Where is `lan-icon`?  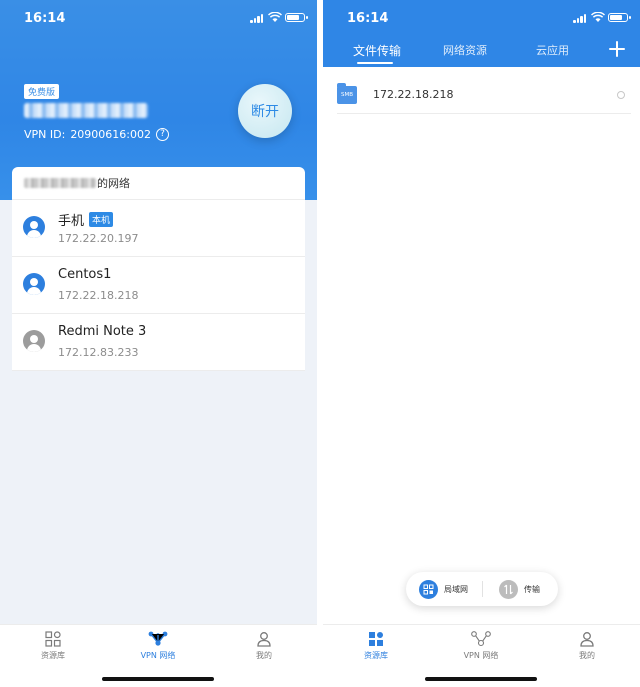 lan-icon is located at coordinates (428, 589).